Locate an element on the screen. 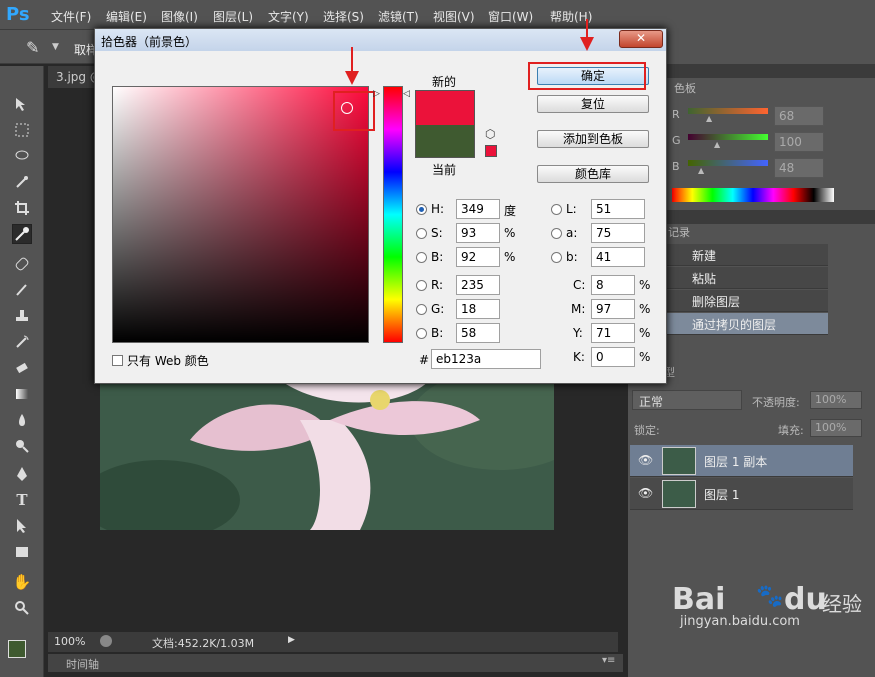 The image size is (875, 677). menu-image: 图像(I) is located at coordinates (179, 16).